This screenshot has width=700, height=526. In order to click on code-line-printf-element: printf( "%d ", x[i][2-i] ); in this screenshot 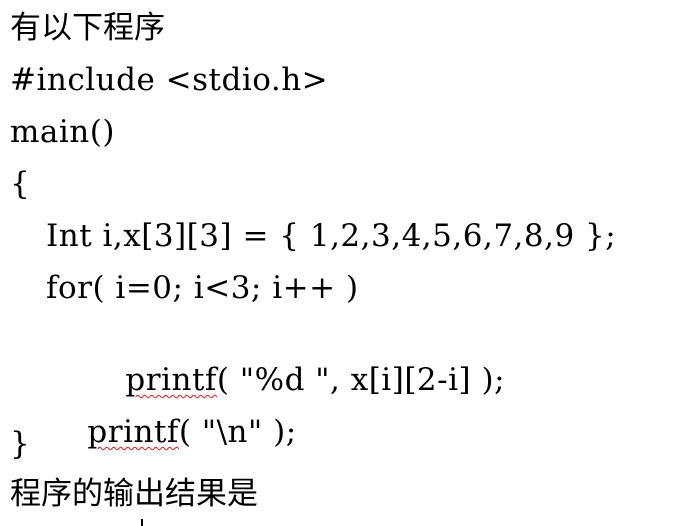, I will do `click(294, 359)`.